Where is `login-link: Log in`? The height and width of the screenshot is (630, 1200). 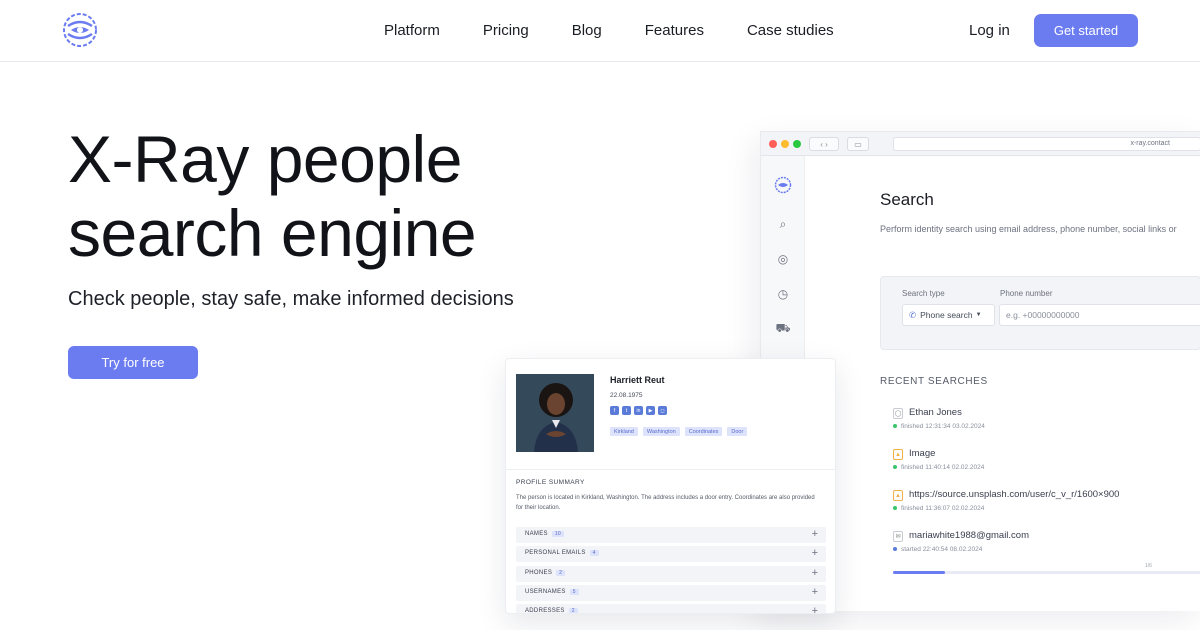
login-link: Log in is located at coordinates (989, 30).